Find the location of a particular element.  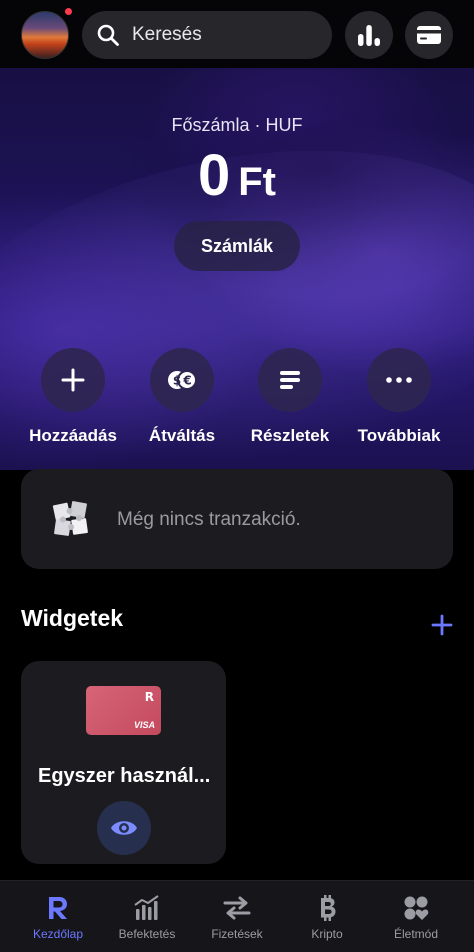

more-button is located at coordinates (399, 380).